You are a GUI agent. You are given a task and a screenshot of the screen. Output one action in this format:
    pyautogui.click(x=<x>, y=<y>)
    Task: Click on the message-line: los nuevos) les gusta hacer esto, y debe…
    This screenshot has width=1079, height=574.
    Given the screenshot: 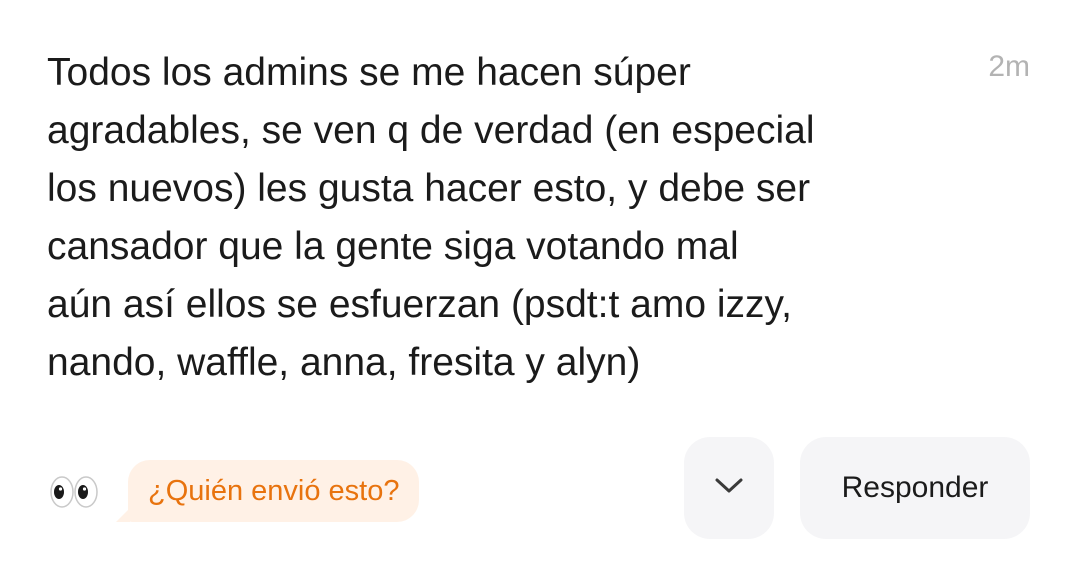 What is the action you would take?
    pyautogui.click(x=429, y=188)
    